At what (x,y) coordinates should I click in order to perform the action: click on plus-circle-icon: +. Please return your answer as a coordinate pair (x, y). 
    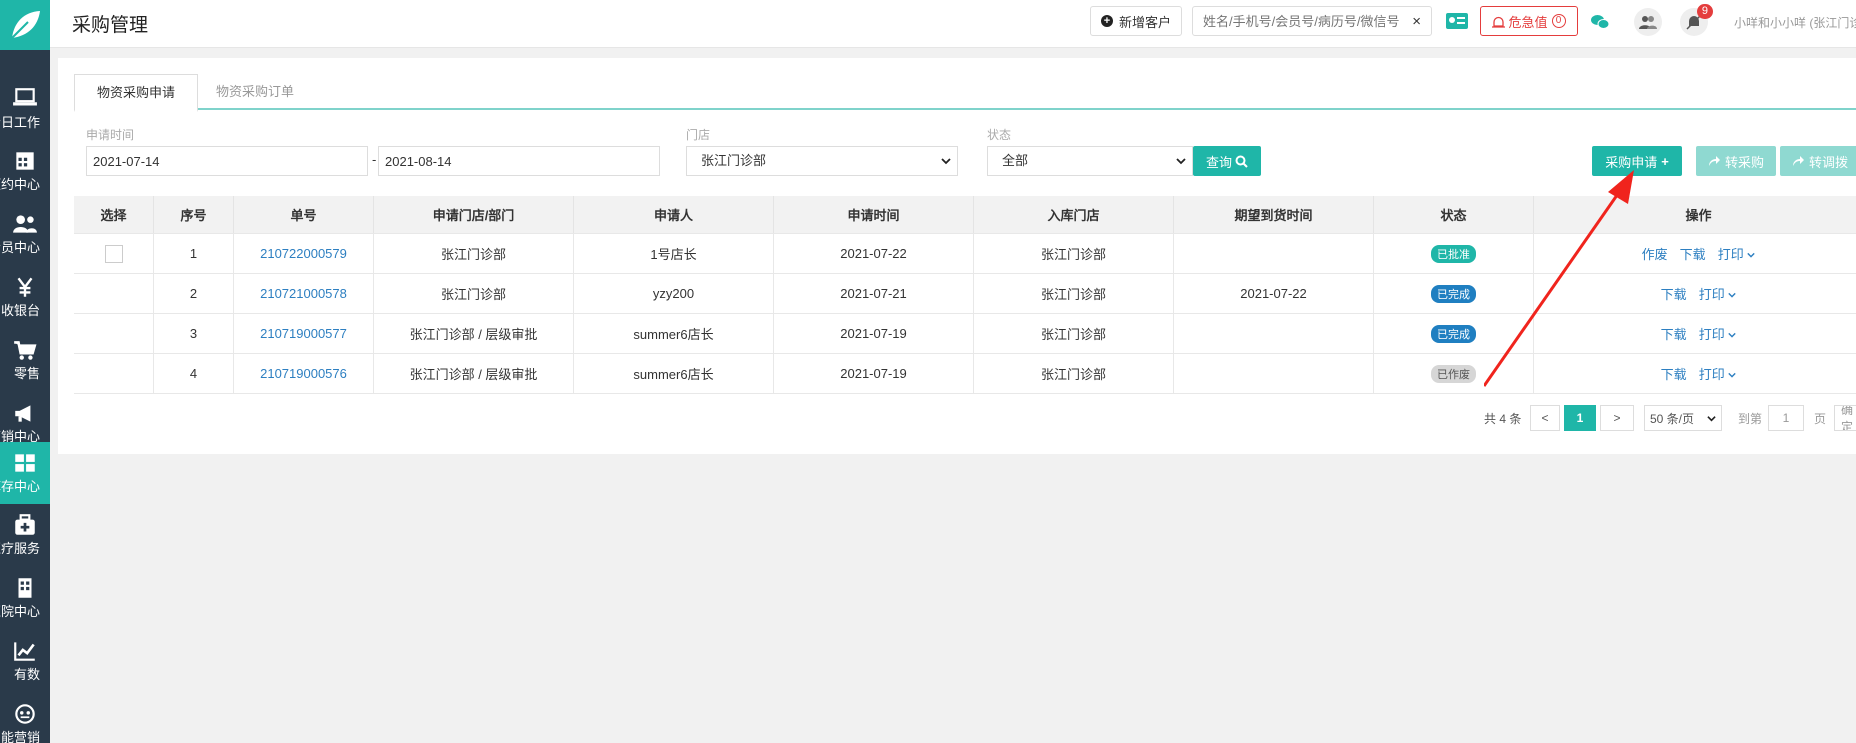
    Looking at the image, I should click on (1106, 21).